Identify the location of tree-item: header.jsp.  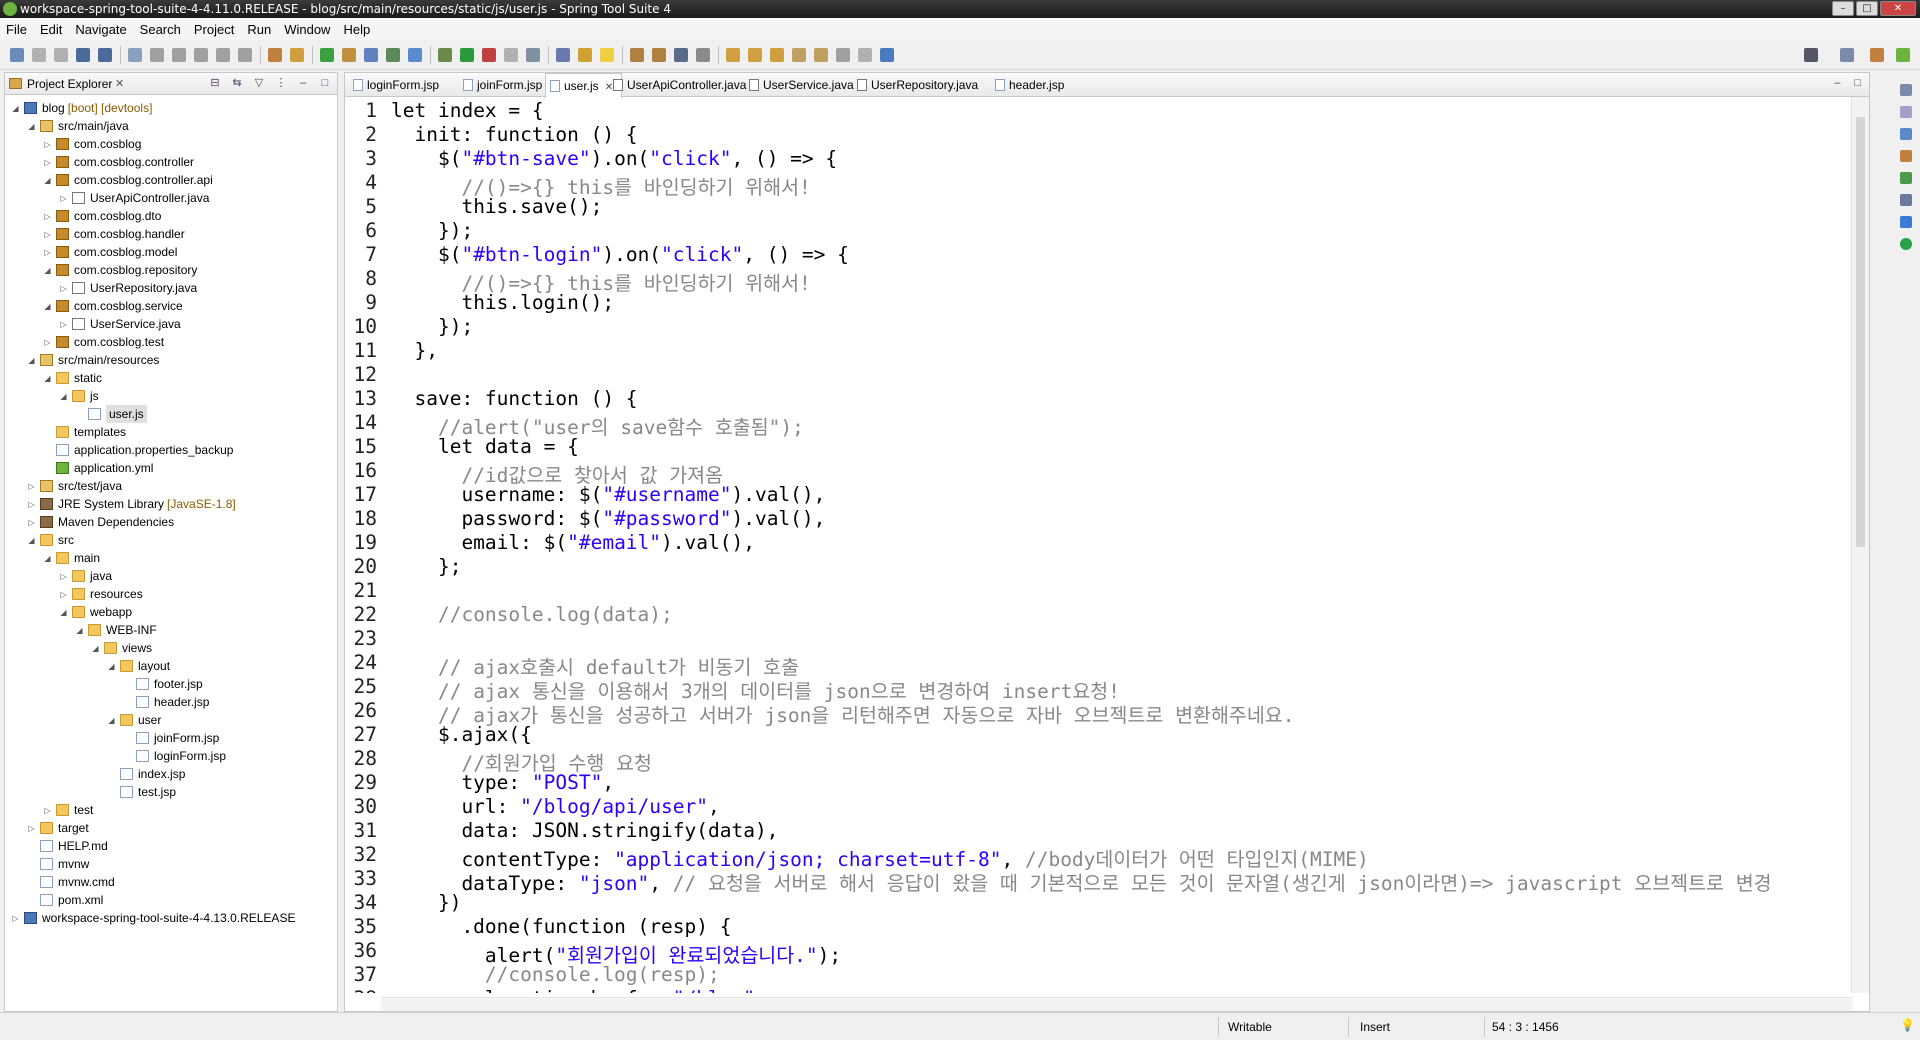
(166, 702).